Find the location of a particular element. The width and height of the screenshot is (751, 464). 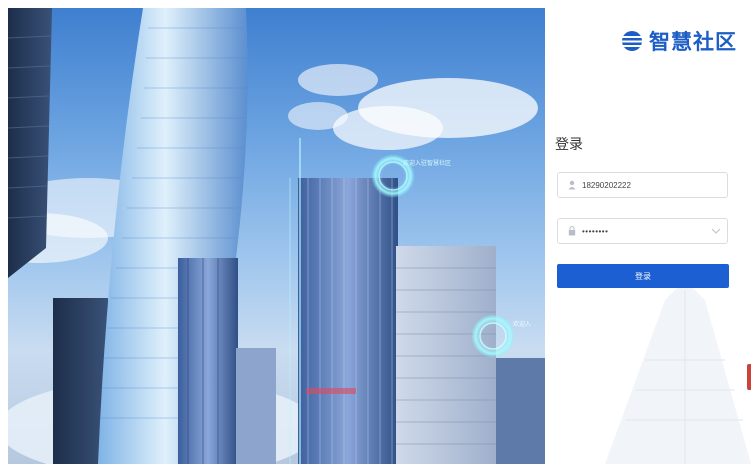

layered-sphere-logo-icon is located at coordinates (632, 41).